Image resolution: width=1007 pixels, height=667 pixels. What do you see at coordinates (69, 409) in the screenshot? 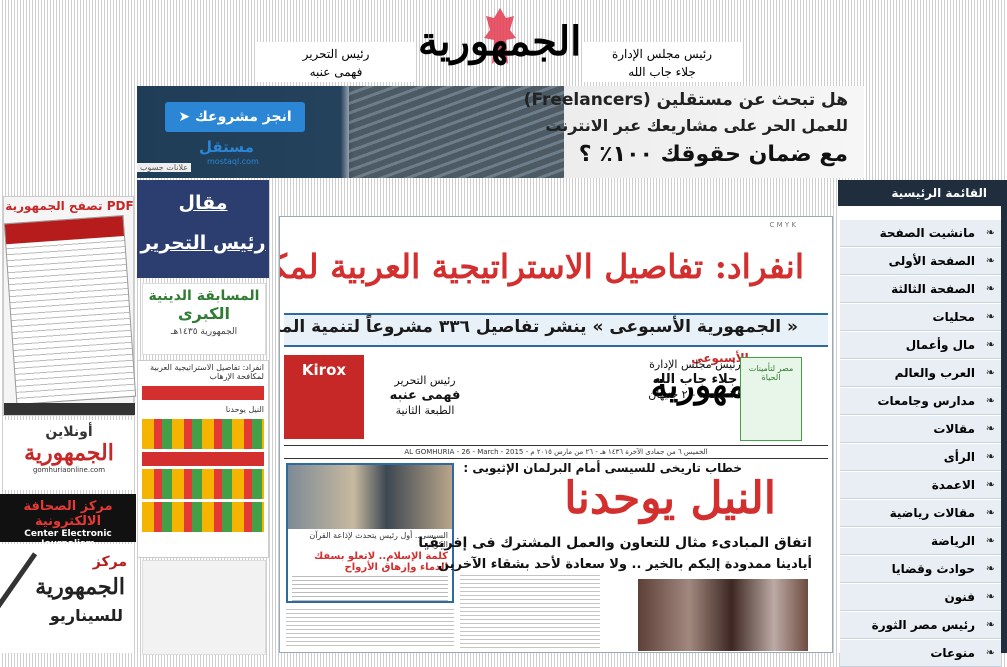
I see `pdf-toolbar` at bounding box center [69, 409].